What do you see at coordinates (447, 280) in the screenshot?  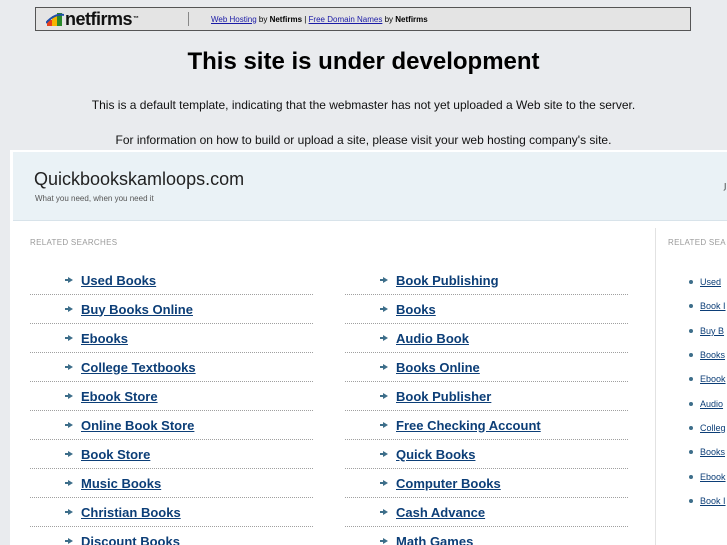 I see `related-search-link: Book Publishing` at bounding box center [447, 280].